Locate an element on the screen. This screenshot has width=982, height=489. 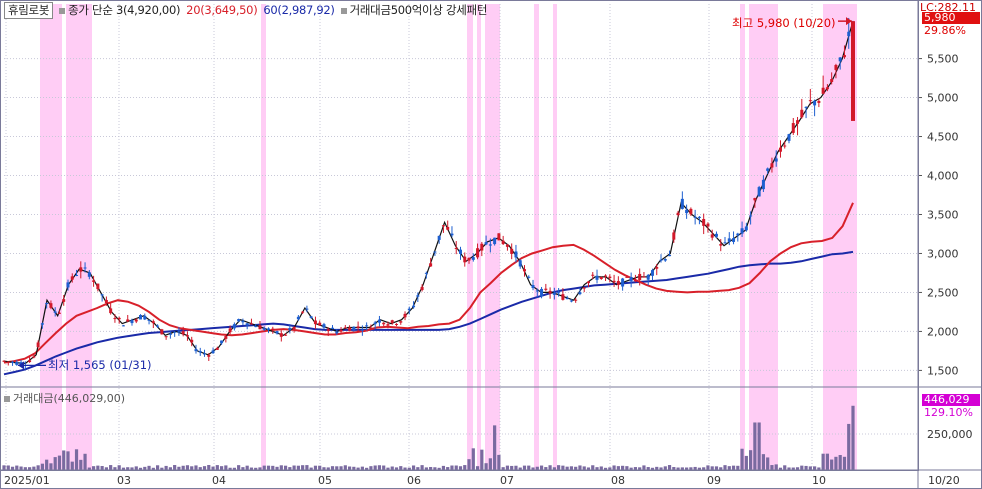
x-tick-label: 08 is located at coordinates (618, 480).